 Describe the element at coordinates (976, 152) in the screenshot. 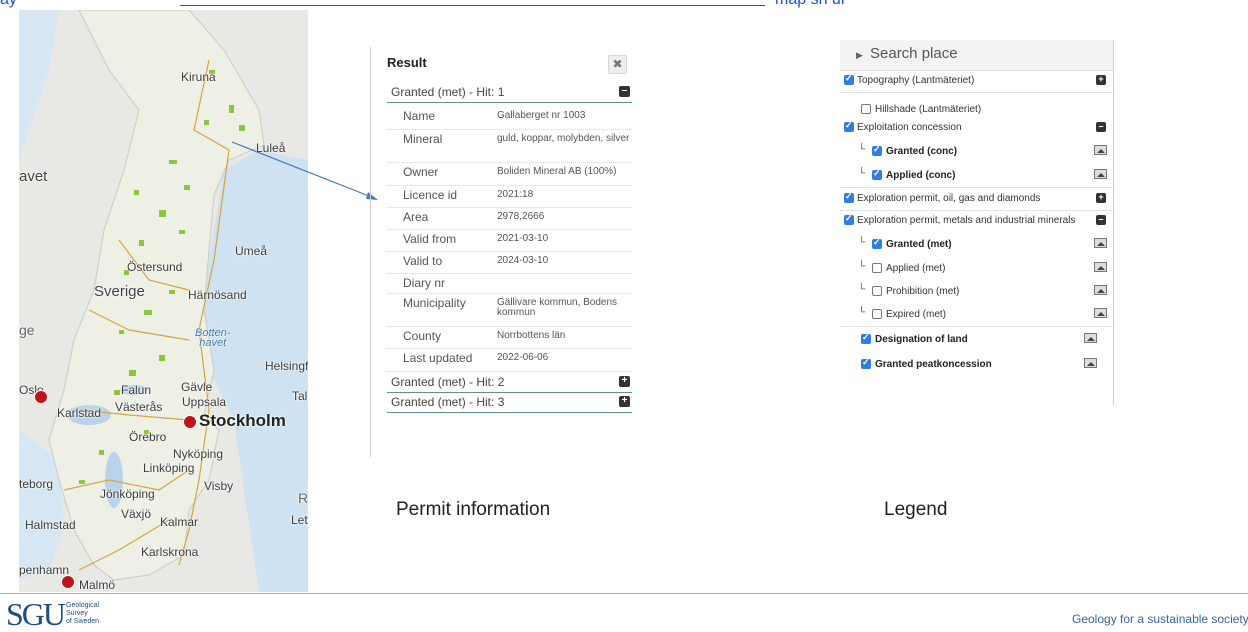

I see `layer-granted-conc: └ Granted (conc)` at that location.